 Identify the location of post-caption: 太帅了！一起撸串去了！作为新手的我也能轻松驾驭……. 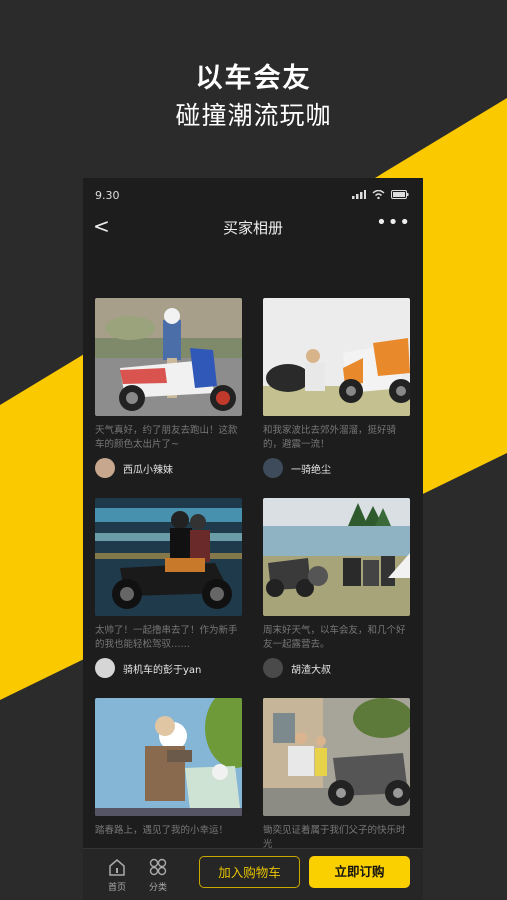
(166, 637).